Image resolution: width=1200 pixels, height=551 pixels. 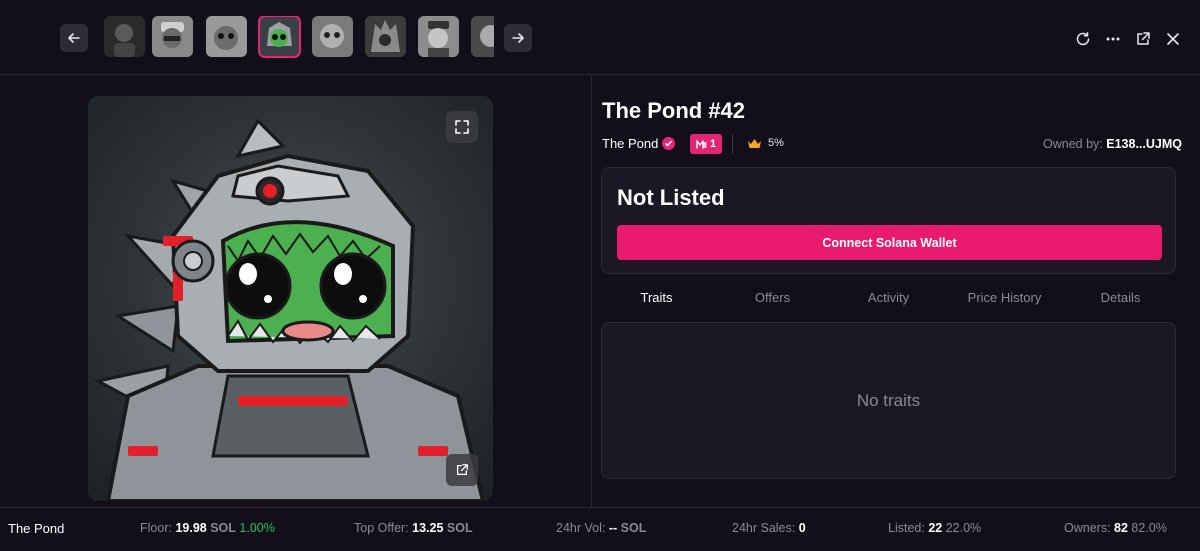 I want to click on top-offer-value: 13.25, so click(x=428, y=528).